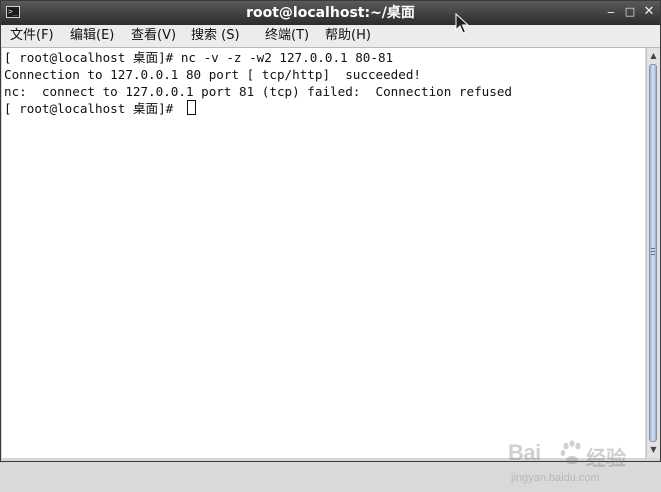  I want to click on menu-bar: 文件(F) 编辑(E) 查看(V) 搜索 (S) 终端(T) 帮助(H), so click(330, 36).